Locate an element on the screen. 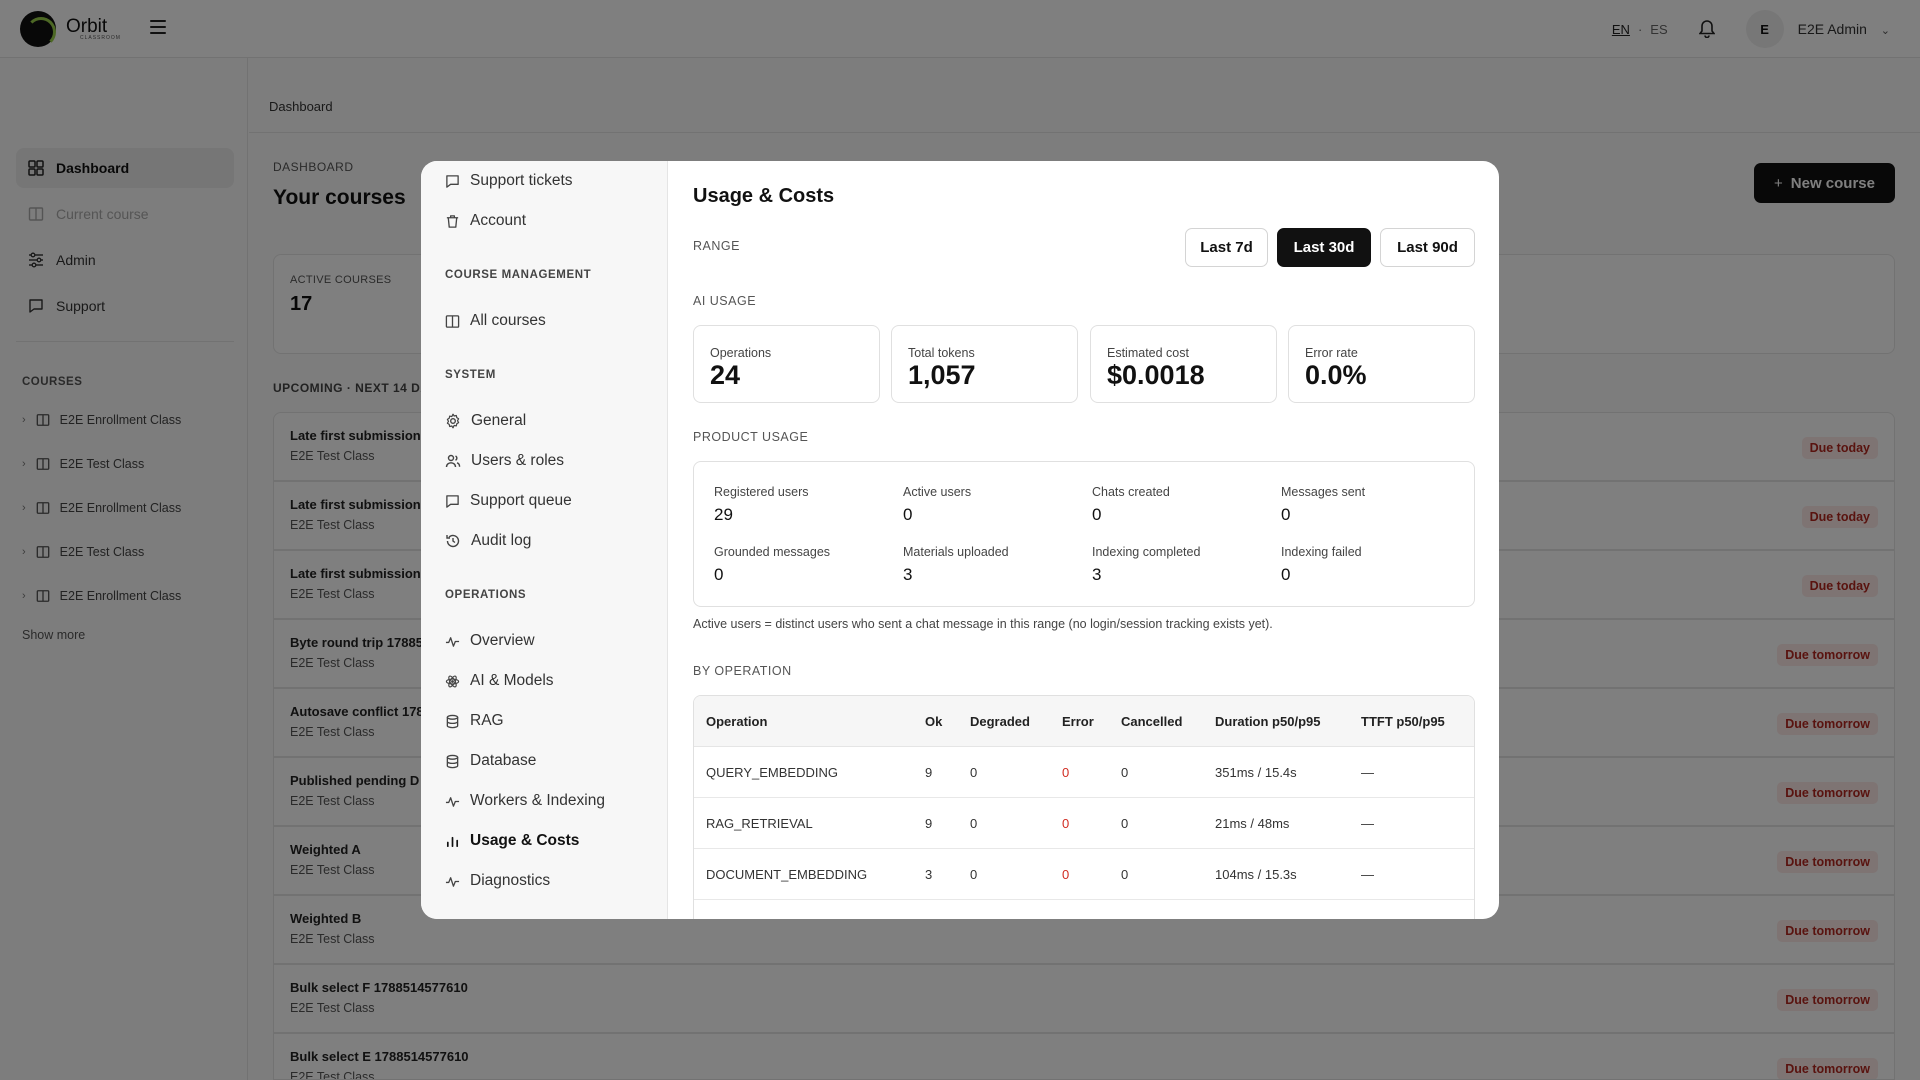  operations-section-label: OPERATIONS is located at coordinates (486, 595).